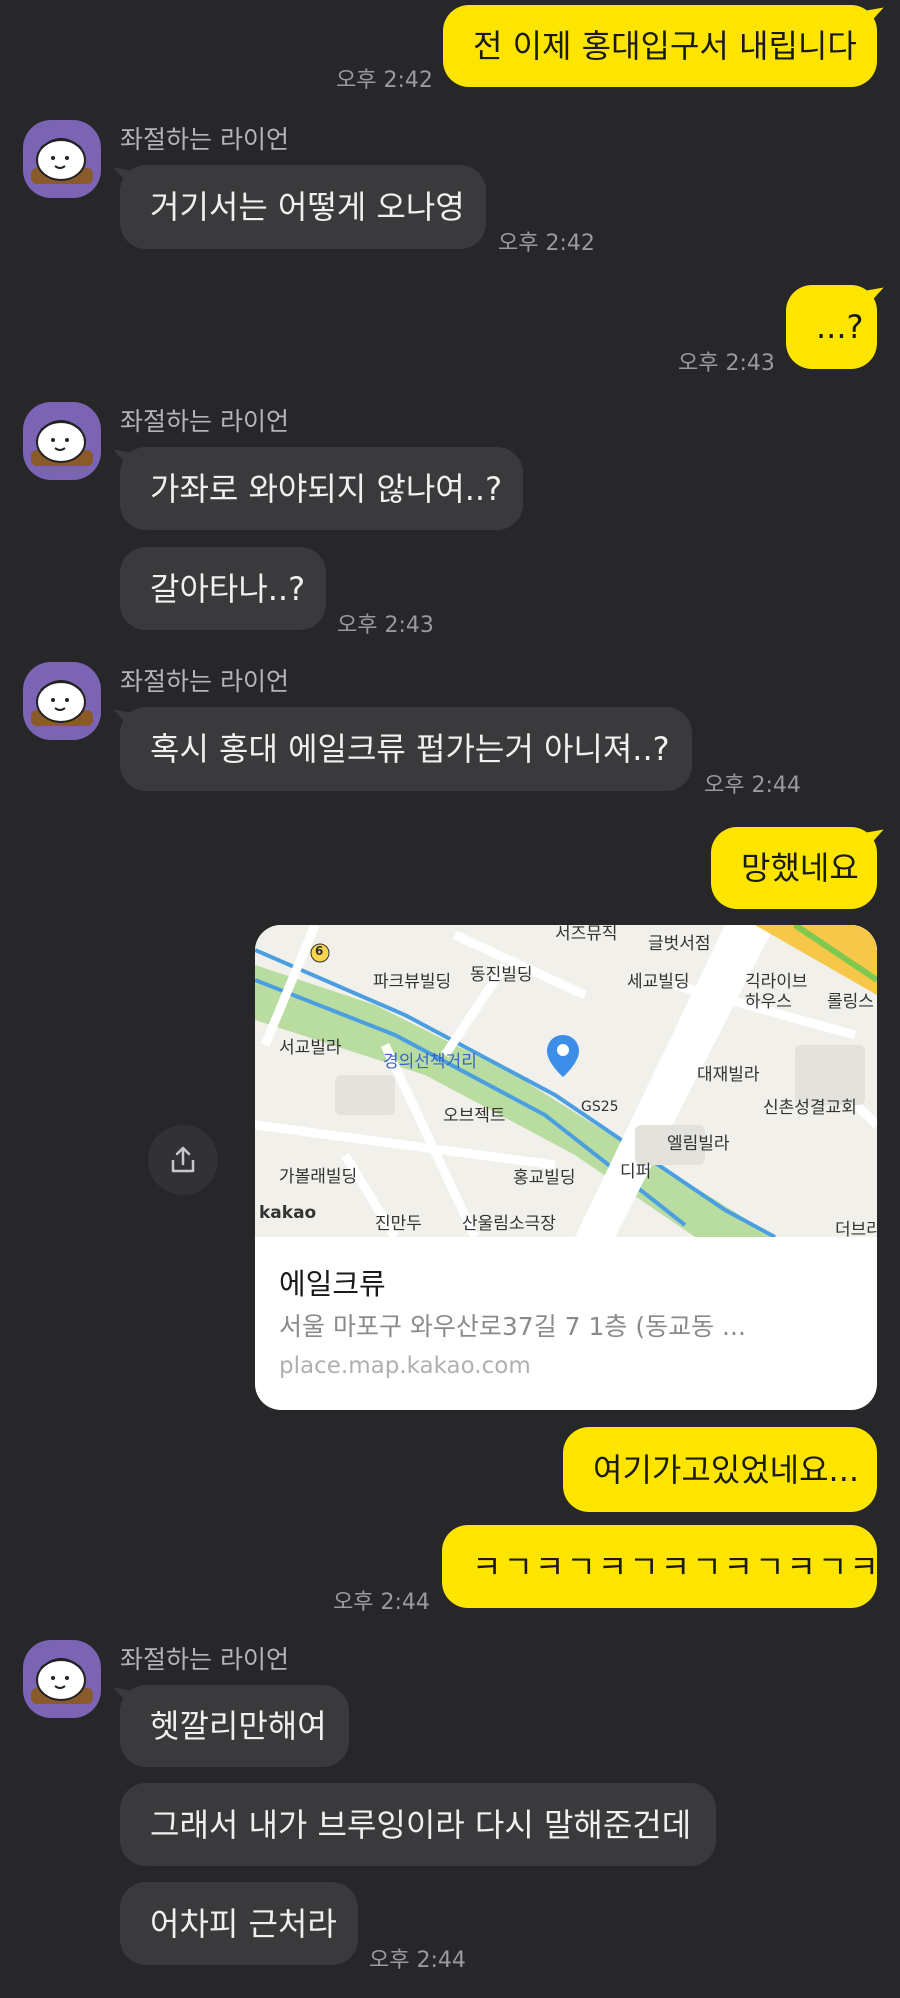  I want to click on message-bubble-incoming: 혹시 홍대 에일크류 펍가는거 아니져..?, so click(406, 749).